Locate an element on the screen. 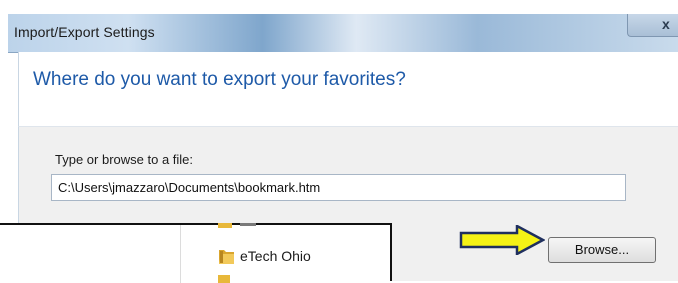 The image size is (678, 283). close-button: x is located at coordinates (652, 25).